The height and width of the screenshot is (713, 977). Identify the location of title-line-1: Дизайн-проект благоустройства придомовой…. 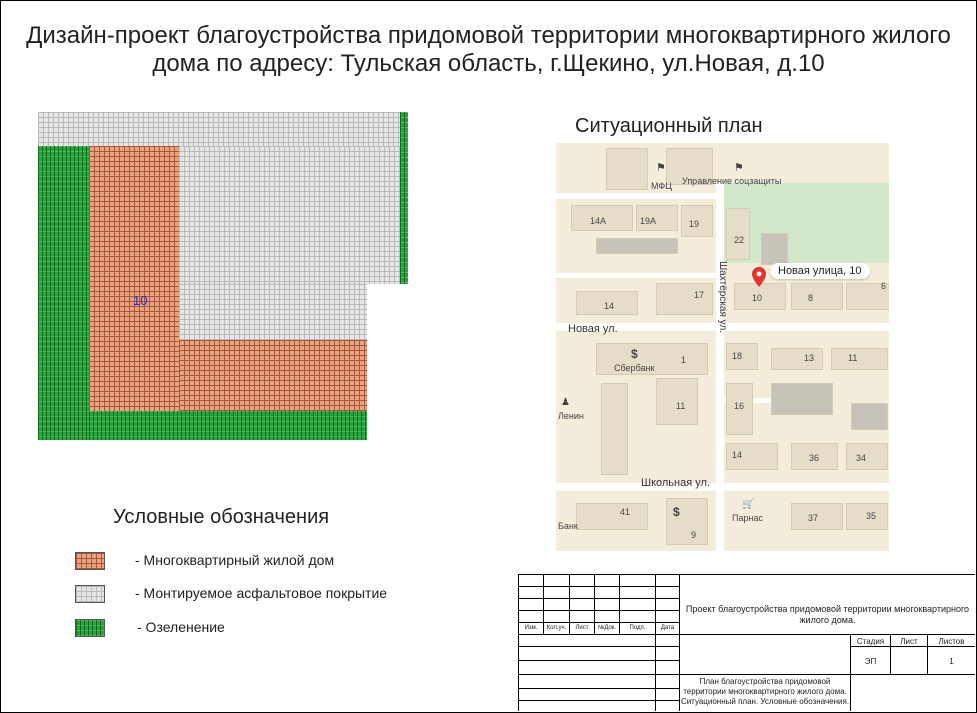
(488, 35).